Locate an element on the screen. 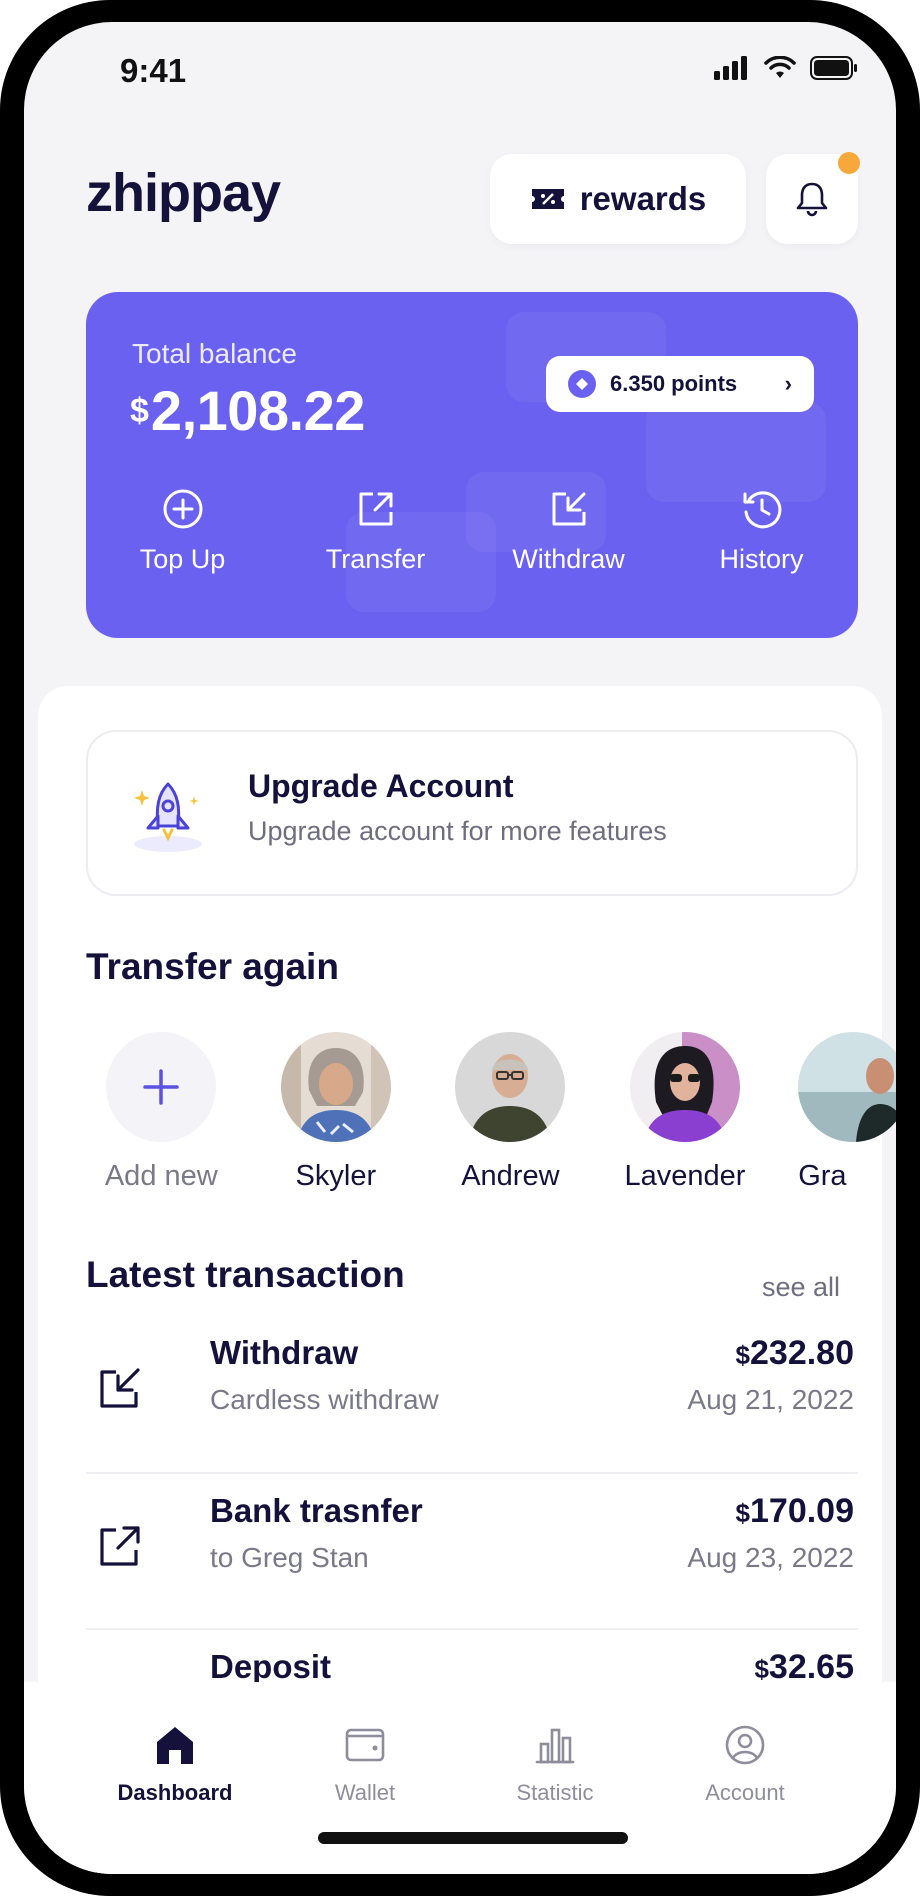 Image resolution: width=920 pixels, height=1896 pixels. withdraw-label: Withdraw is located at coordinates (568, 559).